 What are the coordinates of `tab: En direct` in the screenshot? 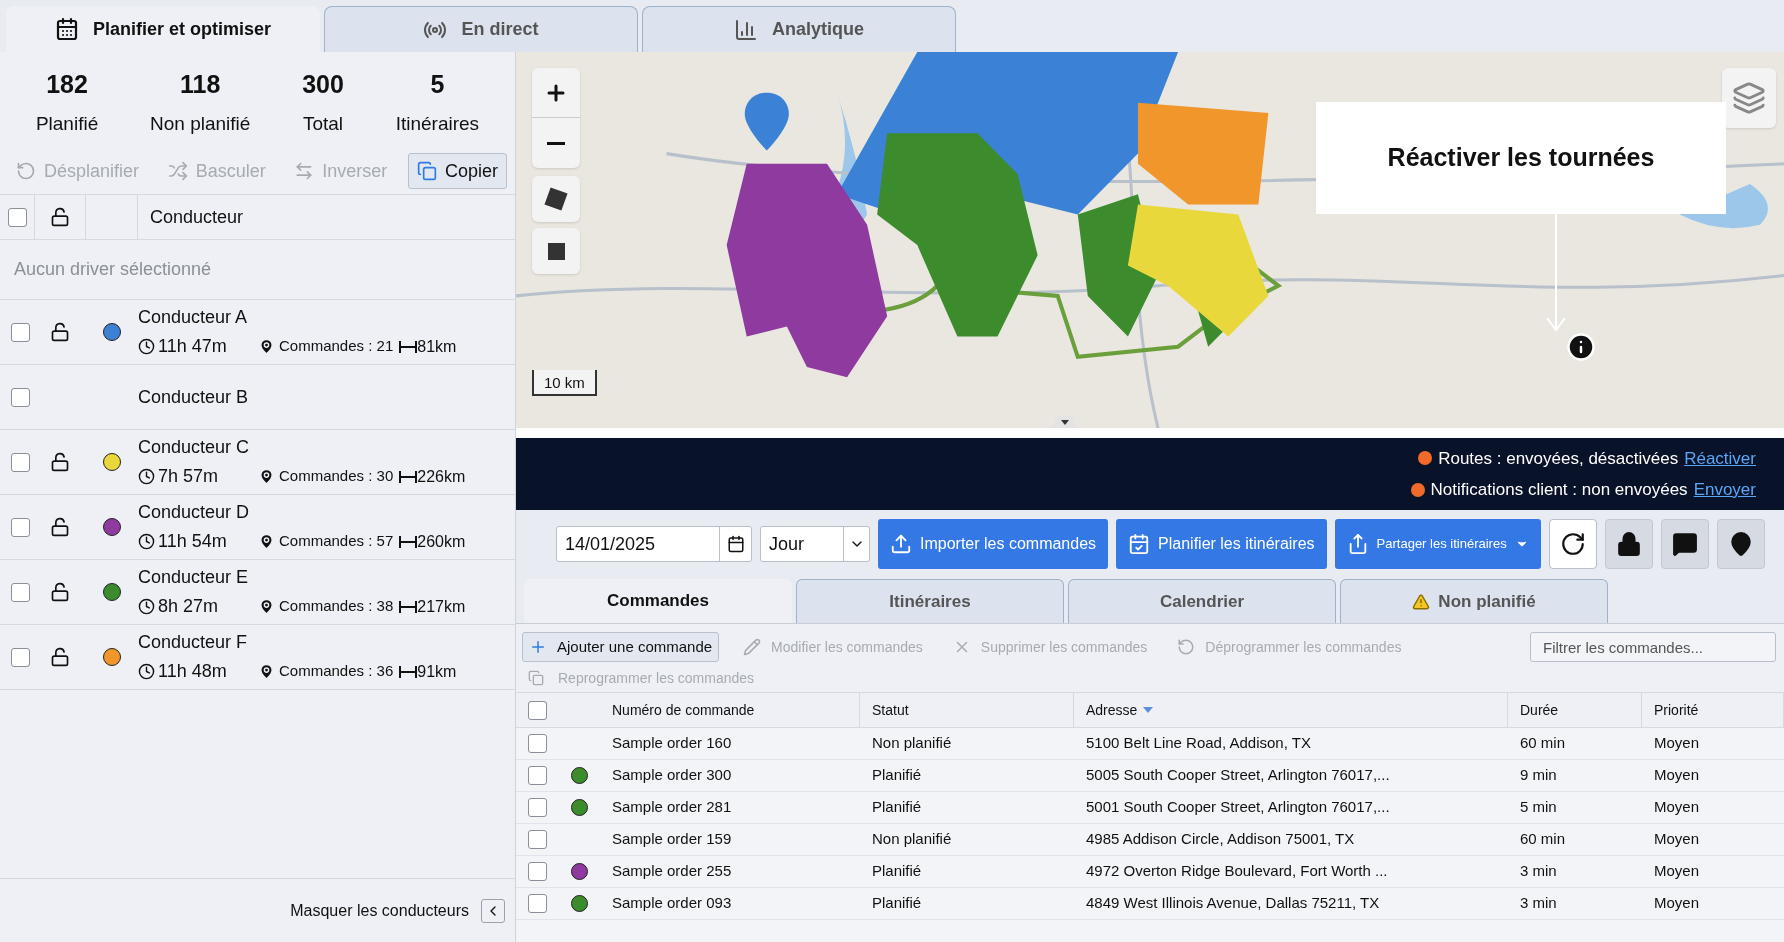 It's located at (481, 29).